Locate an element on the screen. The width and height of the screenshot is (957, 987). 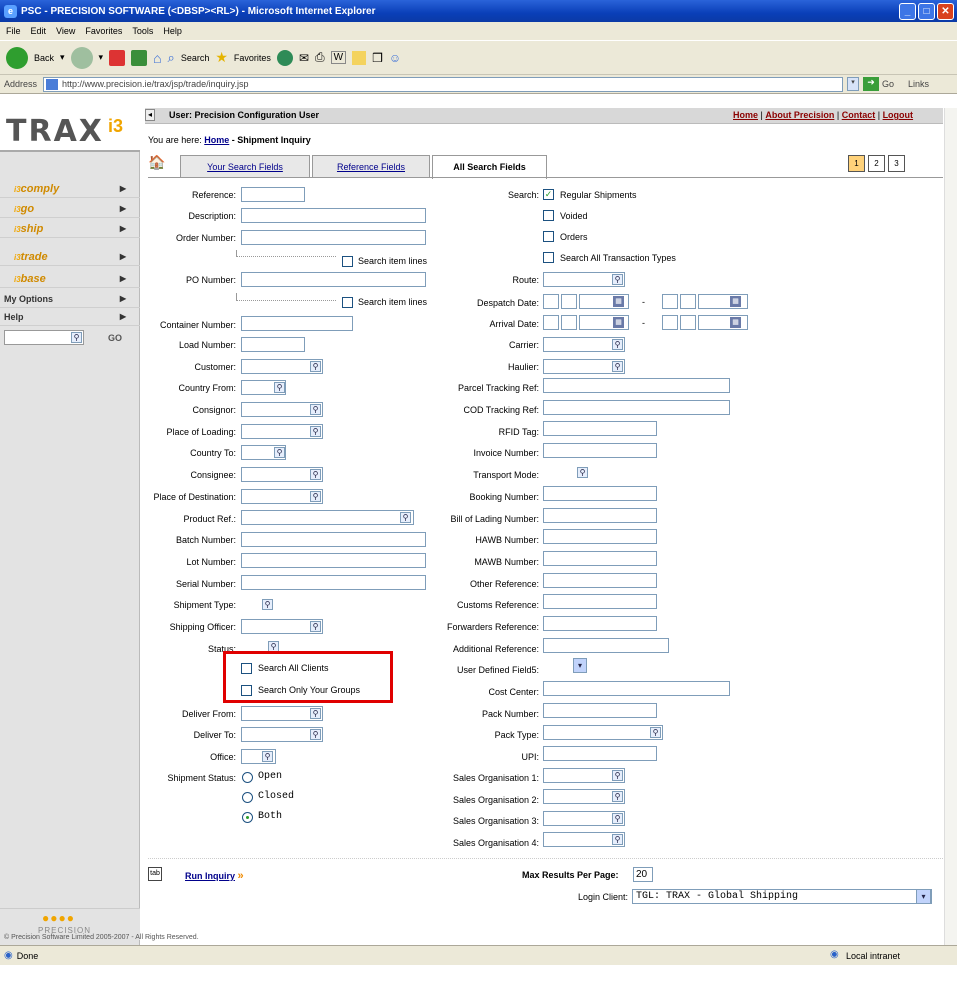
login-client-select: TGL: TRAX - Global Shipping is located at coordinates (782, 896).